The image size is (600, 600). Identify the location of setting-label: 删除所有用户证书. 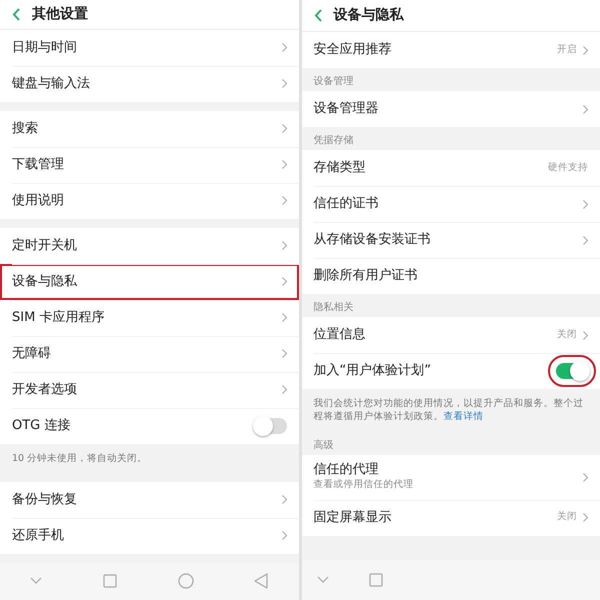
(366, 276).